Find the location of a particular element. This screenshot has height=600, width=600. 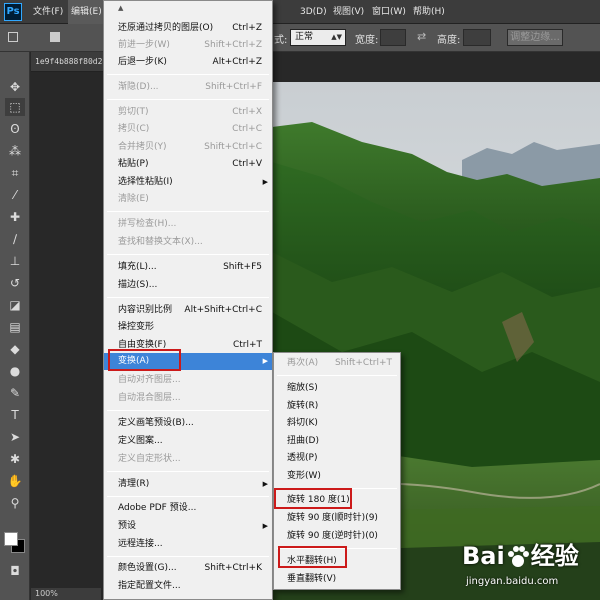

eyedropper-tool-icon: ⁄ is located at coordinates (15, 195).